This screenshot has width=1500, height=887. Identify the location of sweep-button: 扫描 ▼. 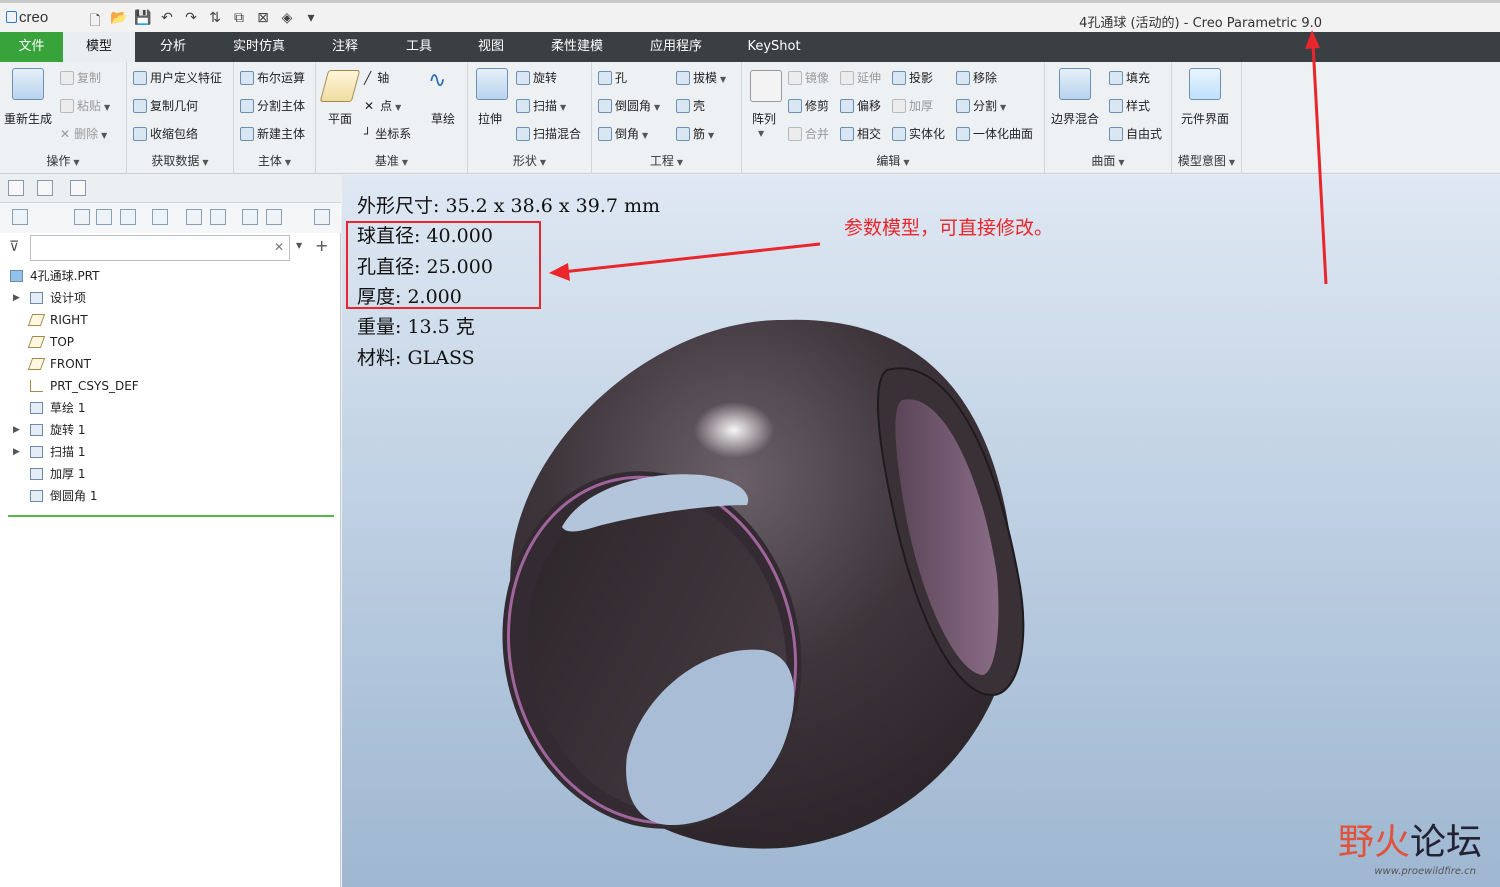
(541, 105).